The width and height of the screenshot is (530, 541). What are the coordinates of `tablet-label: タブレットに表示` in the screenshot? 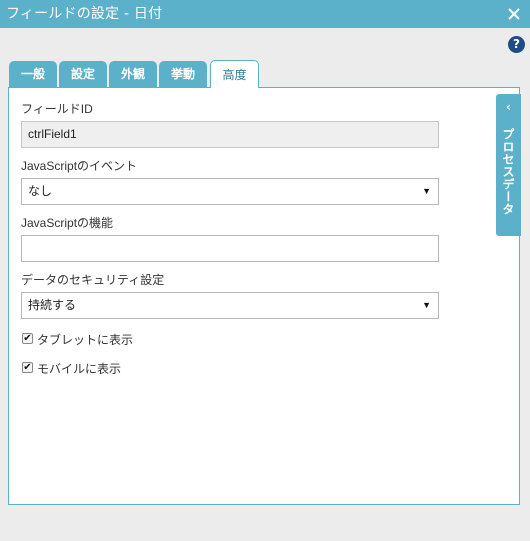 It's located at (85, 340).